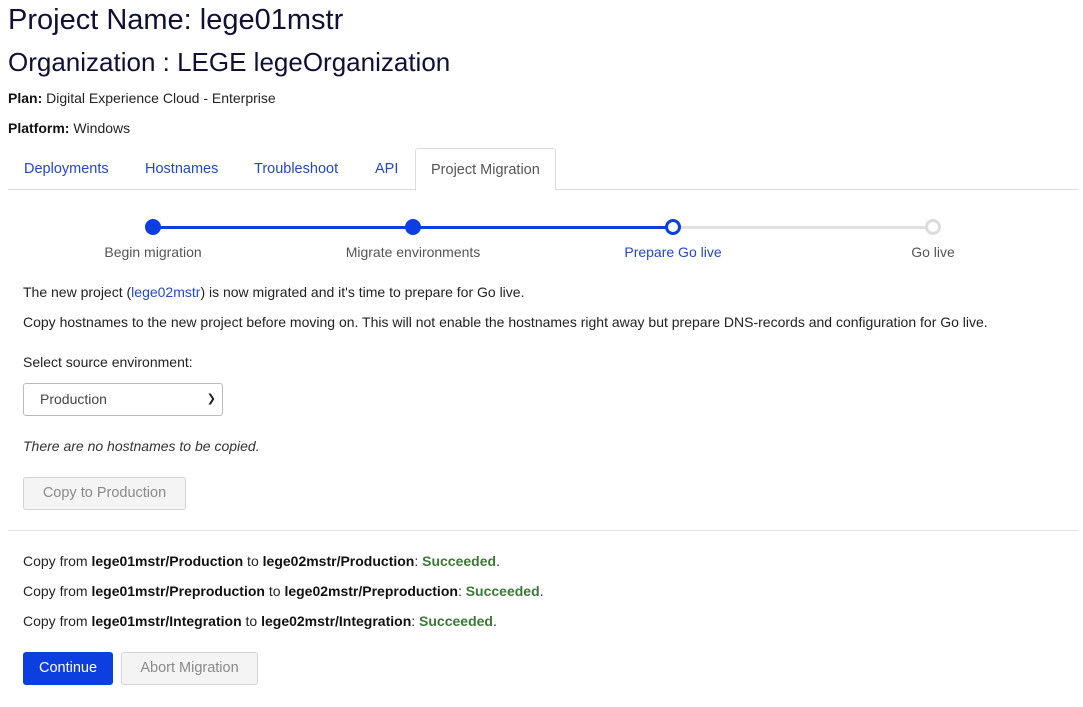  Describe the element at coordinates (153, 252) in the screenshot. I see `step-begin-migration-label: Begin migration` at that location.